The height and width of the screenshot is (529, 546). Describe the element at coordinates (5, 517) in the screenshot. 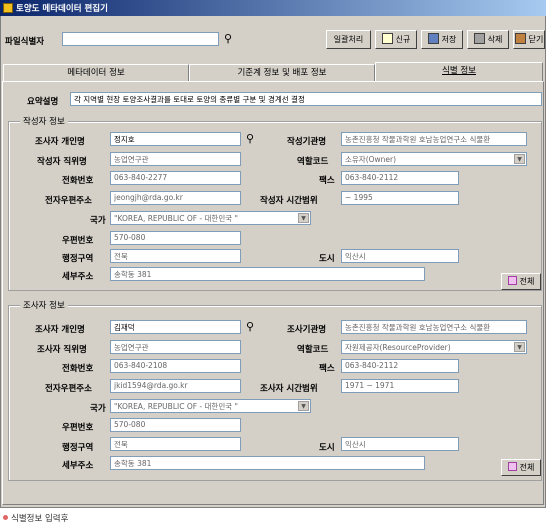

I see `bullet-icon` at that location.